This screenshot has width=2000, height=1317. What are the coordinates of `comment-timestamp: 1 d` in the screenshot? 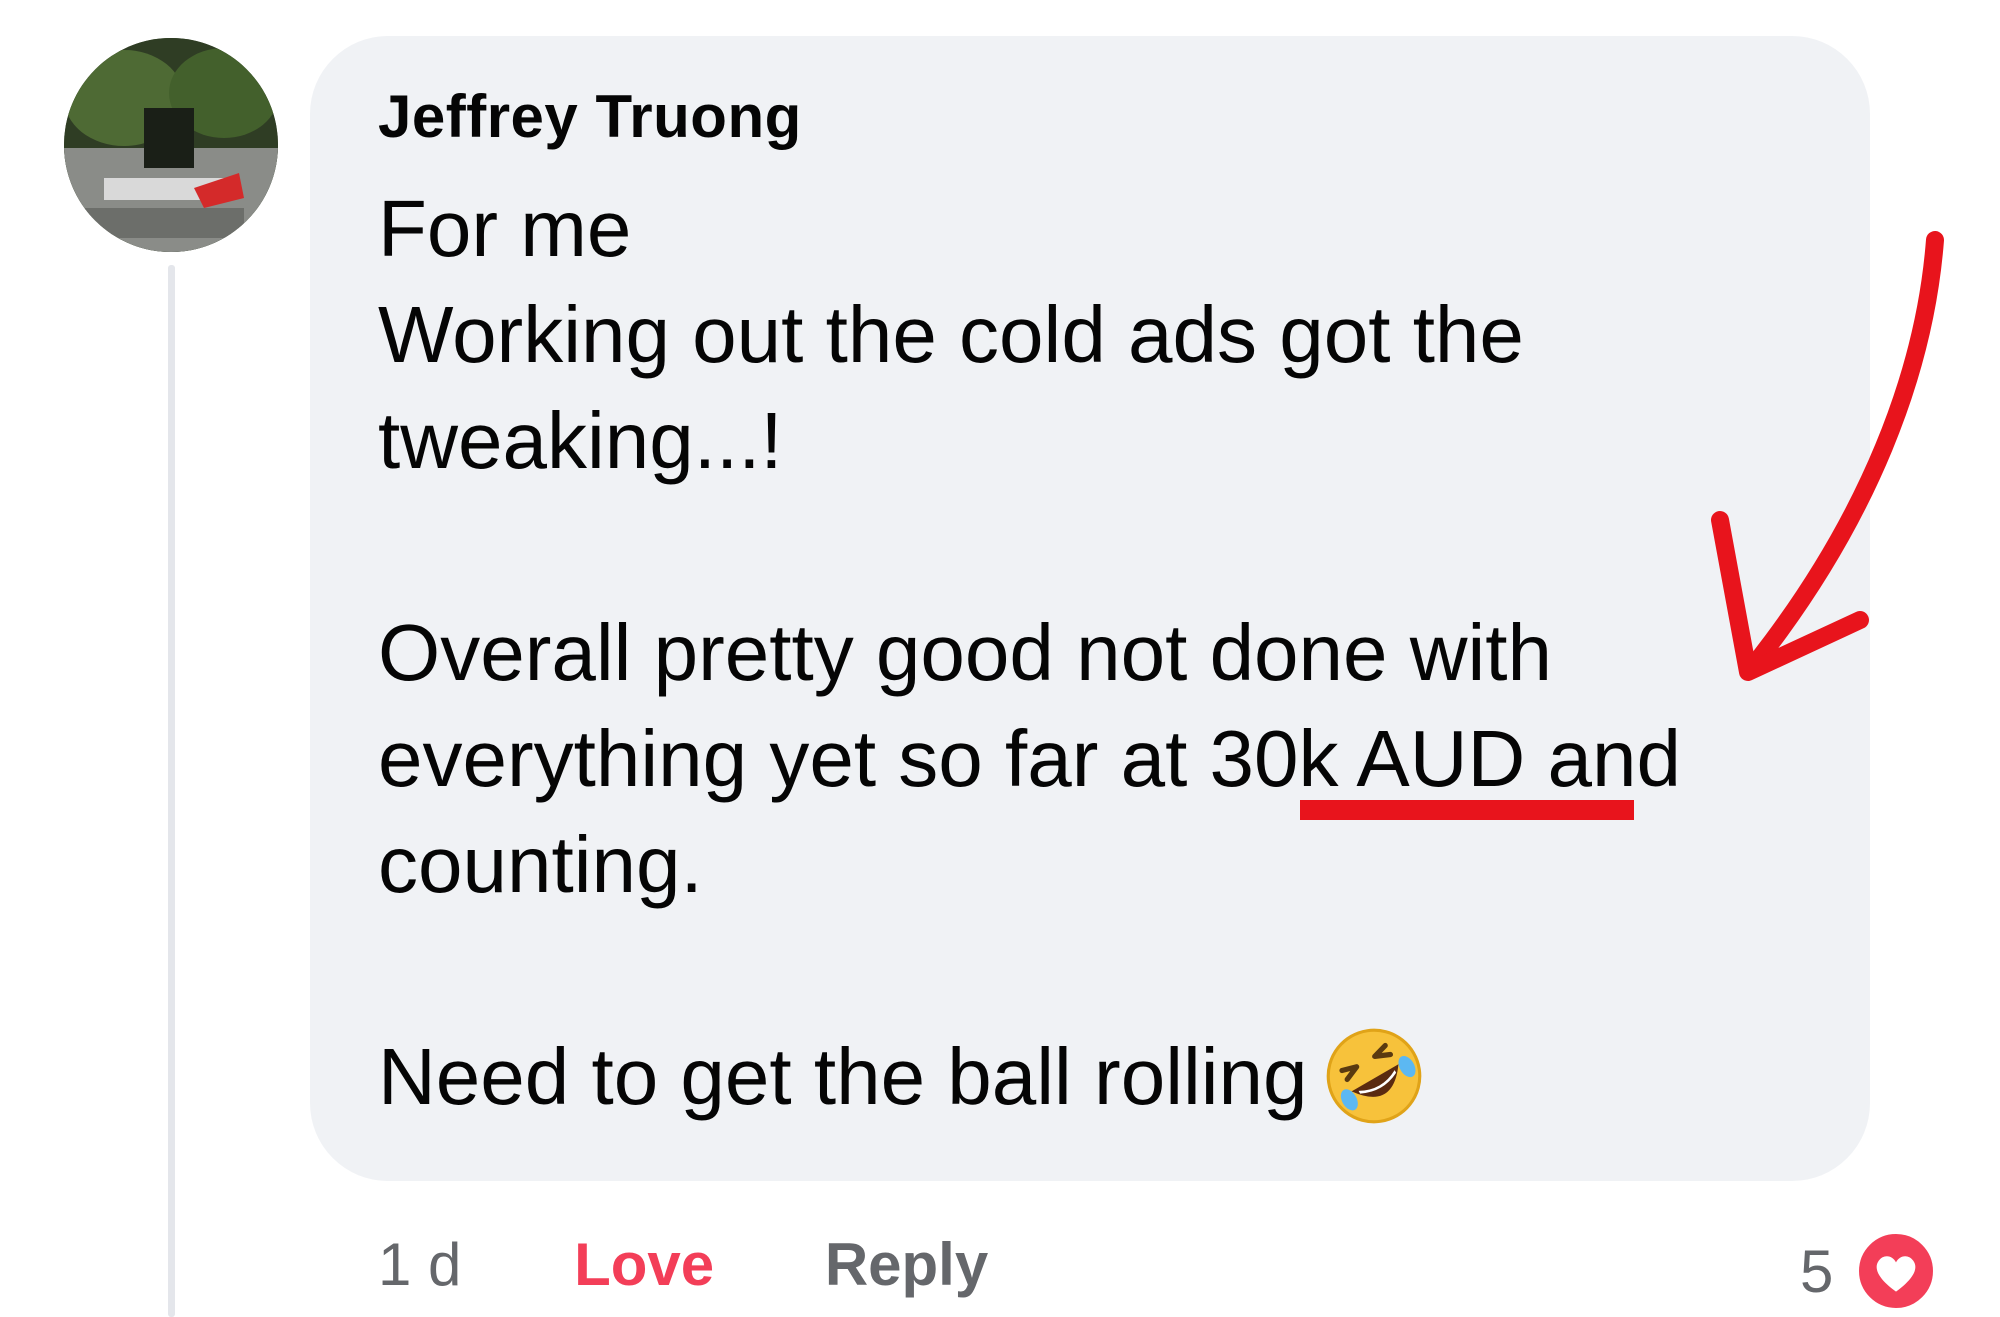 It's located at (419, 1265).